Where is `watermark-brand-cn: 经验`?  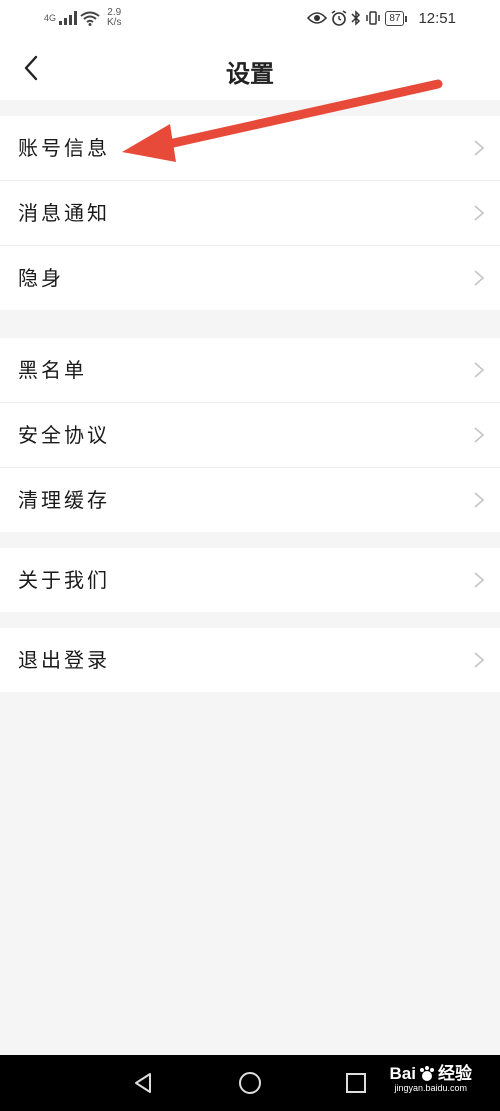
watermark-brand-cn: 经验 is located at coordinates (455, 1073).